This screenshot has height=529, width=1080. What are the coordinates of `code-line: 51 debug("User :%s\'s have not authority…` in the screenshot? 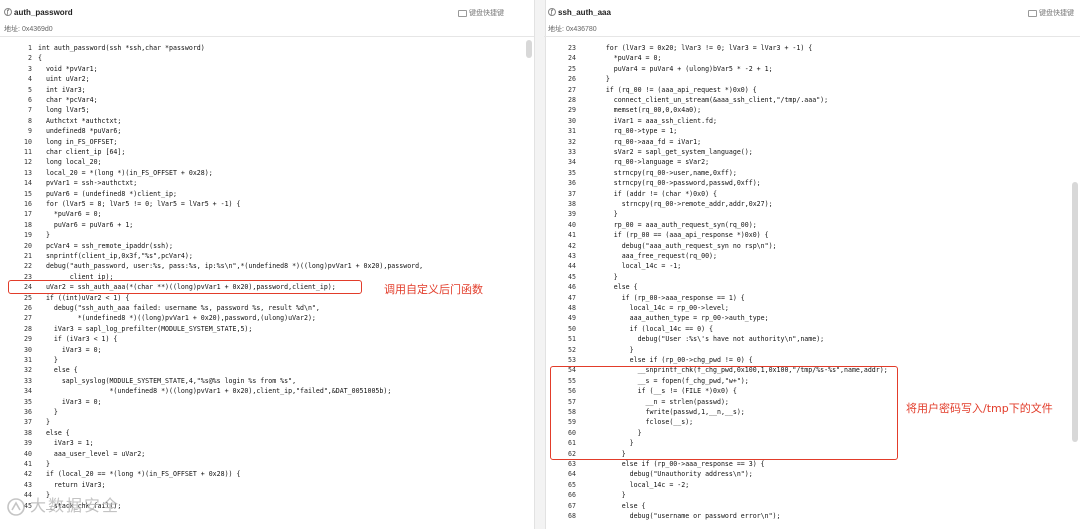 It's located at (804, 339).